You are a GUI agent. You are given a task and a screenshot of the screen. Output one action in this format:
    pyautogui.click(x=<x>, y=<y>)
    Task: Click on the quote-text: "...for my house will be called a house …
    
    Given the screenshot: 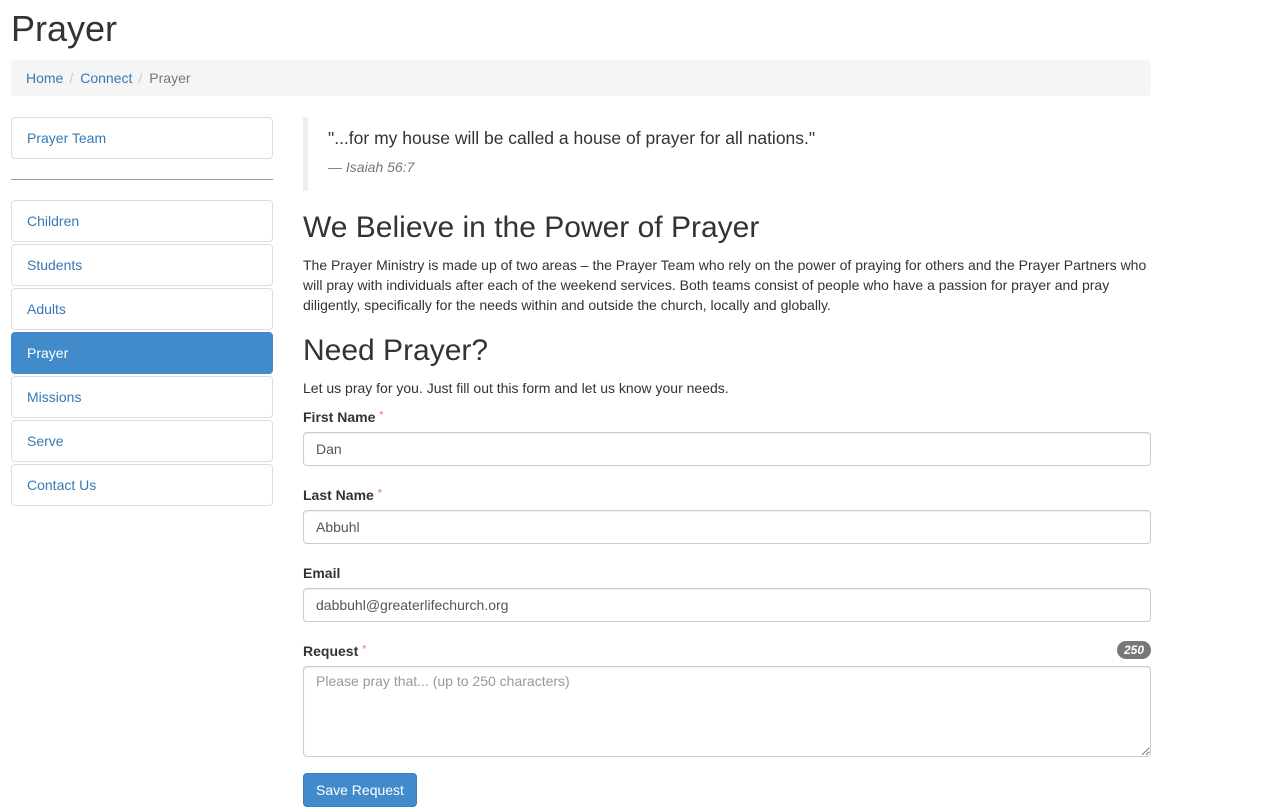 What is the action you would take?
    pyautogui.click(x=572, y=138)
    